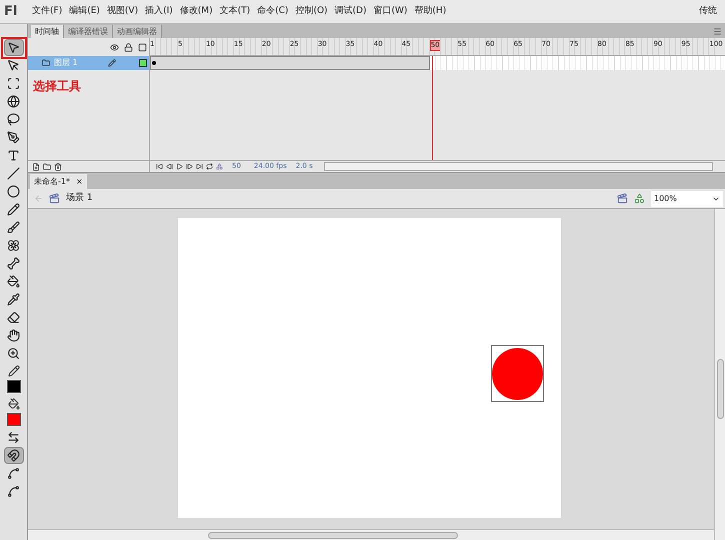  What do you see at coordinates (88, 31) in the screenshot?
I see `panel-tab: 编译器错误` at bounding box center [88, 31].